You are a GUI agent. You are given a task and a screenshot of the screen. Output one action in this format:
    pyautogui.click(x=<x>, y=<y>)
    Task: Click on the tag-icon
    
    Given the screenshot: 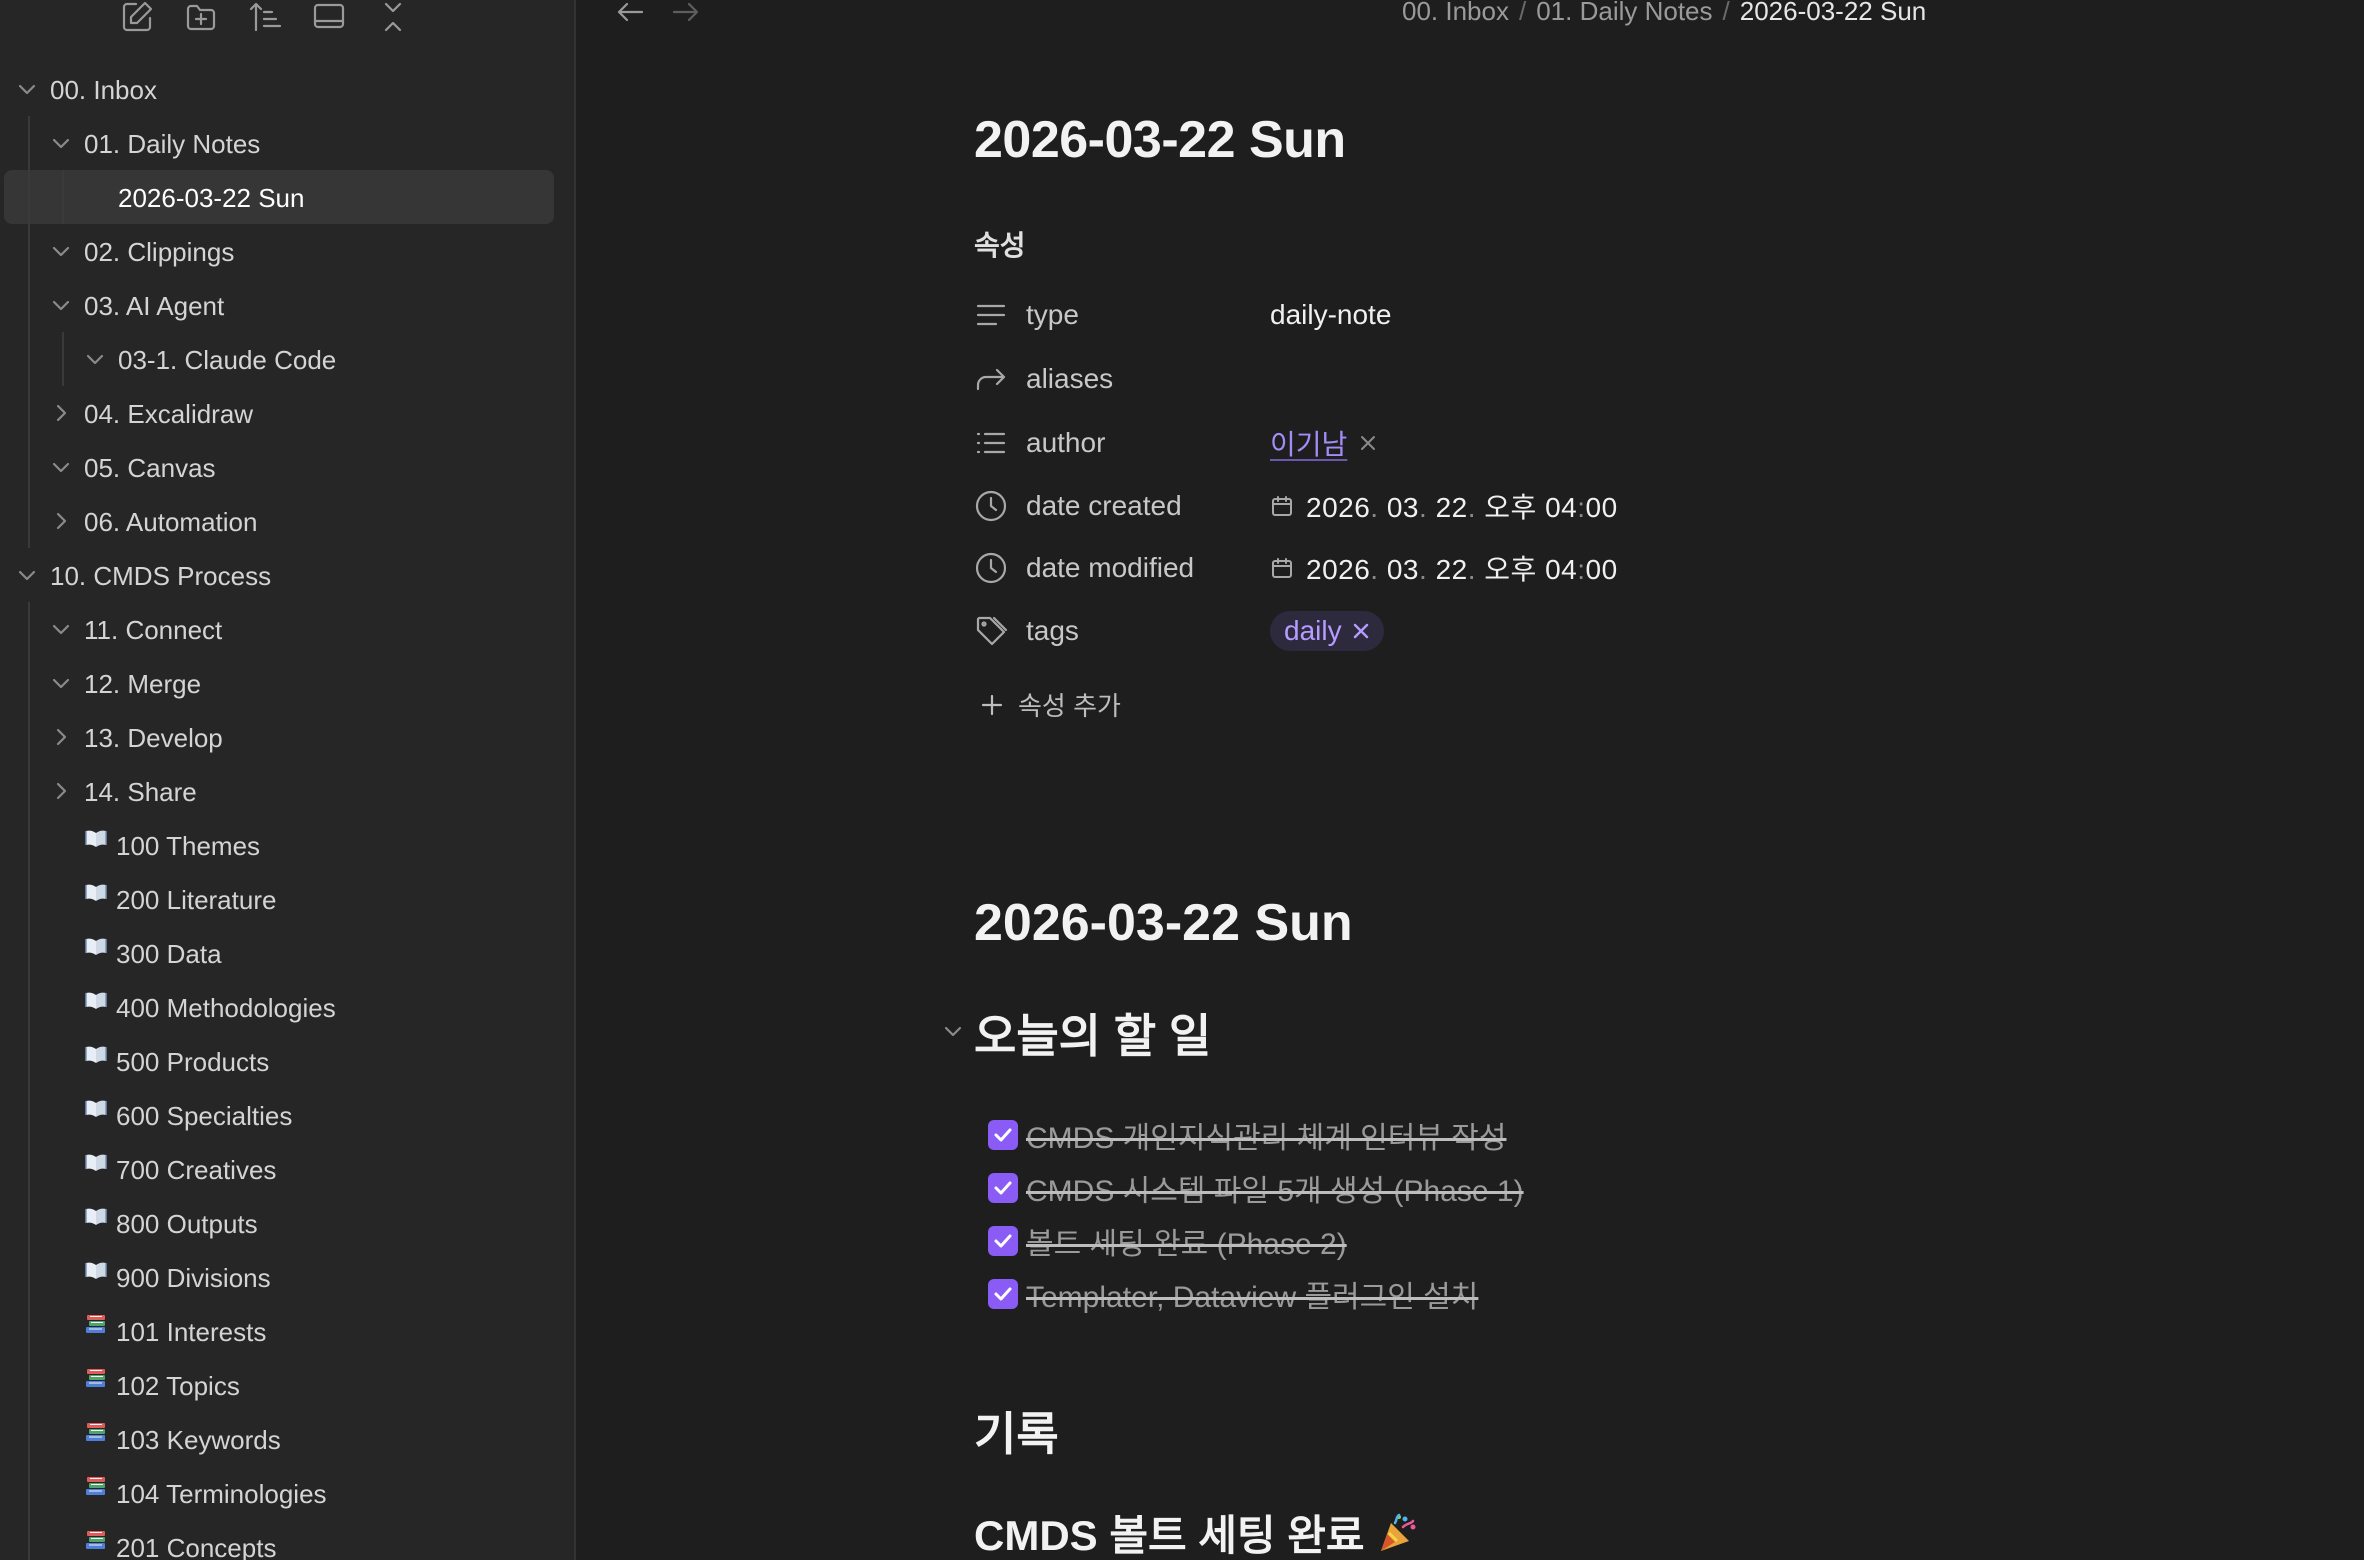 What is the action you would take?
    pyautogui.click(x=991, y=631)
    